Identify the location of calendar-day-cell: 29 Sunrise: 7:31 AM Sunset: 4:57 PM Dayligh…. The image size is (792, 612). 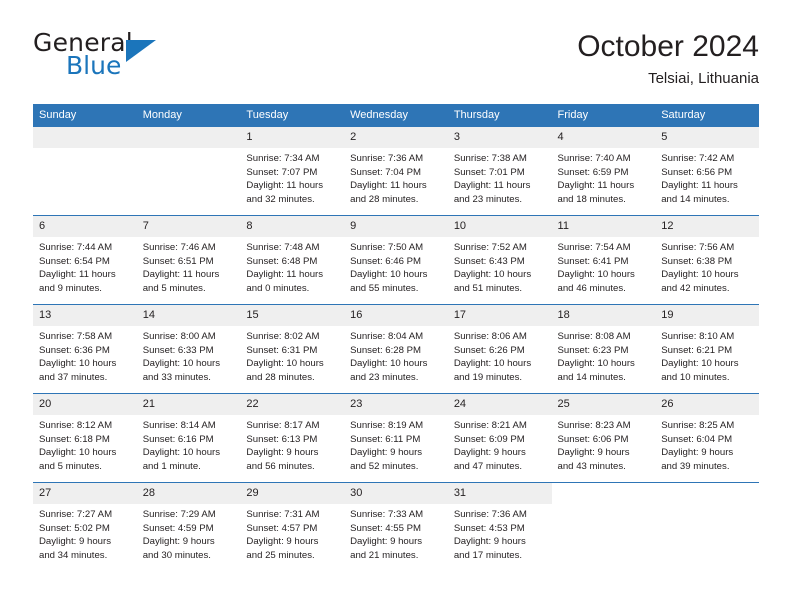
(292, 526).